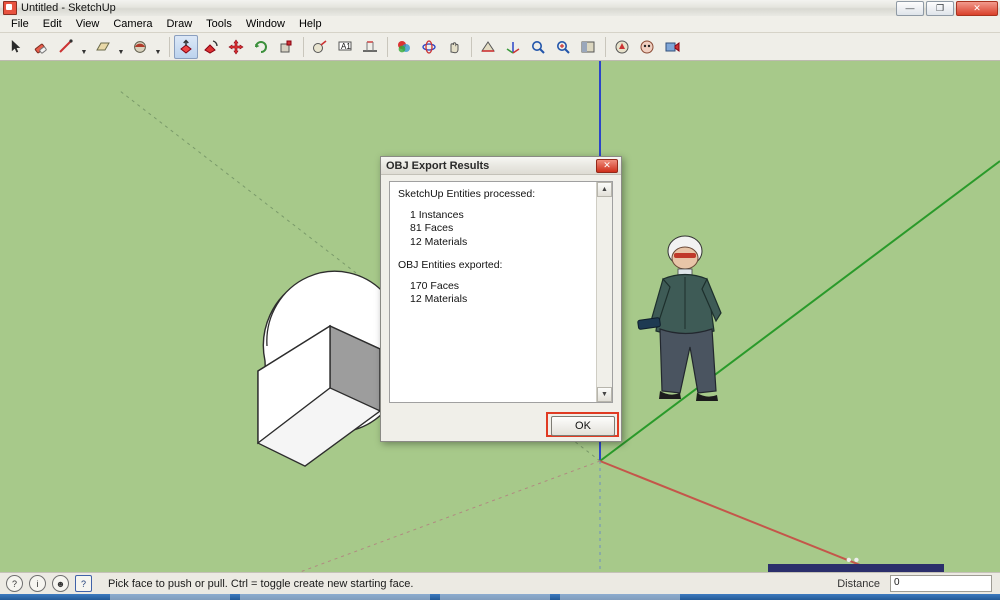 This screenshot has height=600, width=1000. I want to click on help-icon: ?, so click(83, 583).